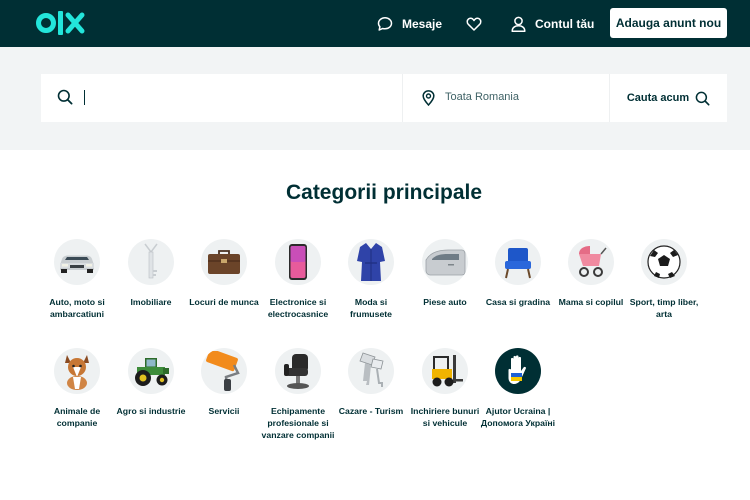  What do you see at coordinates (518, 24) in the screenshot?
I see `user-icon` at bounding box center [518, 24].